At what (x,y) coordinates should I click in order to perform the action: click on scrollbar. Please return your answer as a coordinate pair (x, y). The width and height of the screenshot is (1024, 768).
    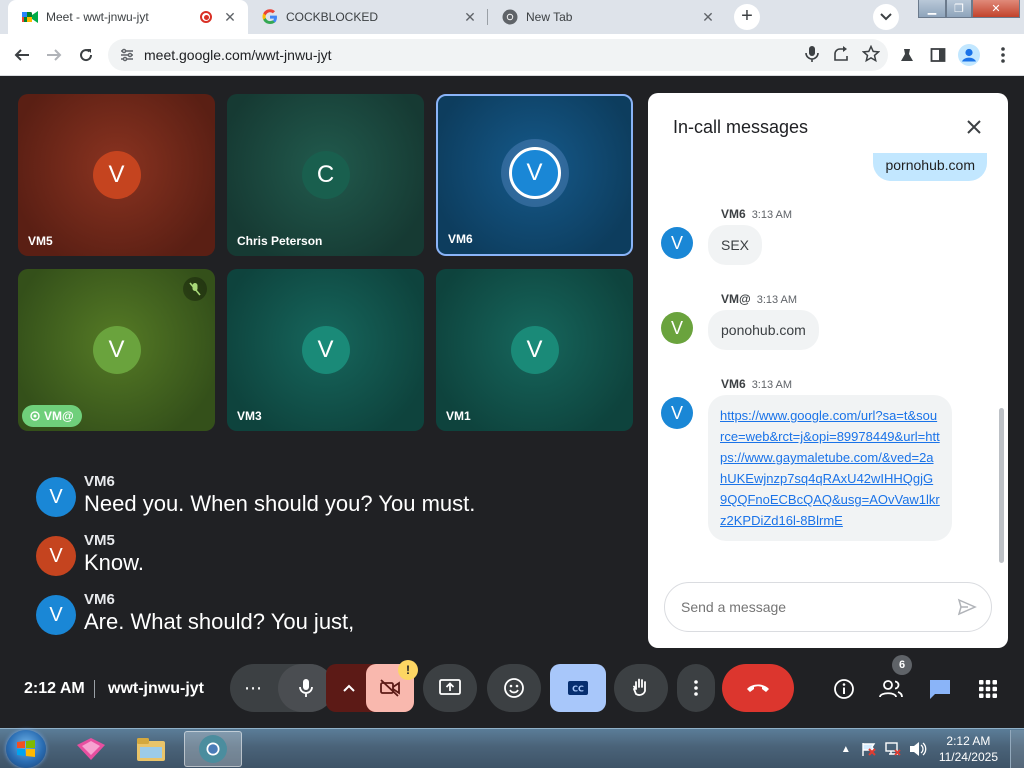
    Looking at the image, I should click on (1001, 485).